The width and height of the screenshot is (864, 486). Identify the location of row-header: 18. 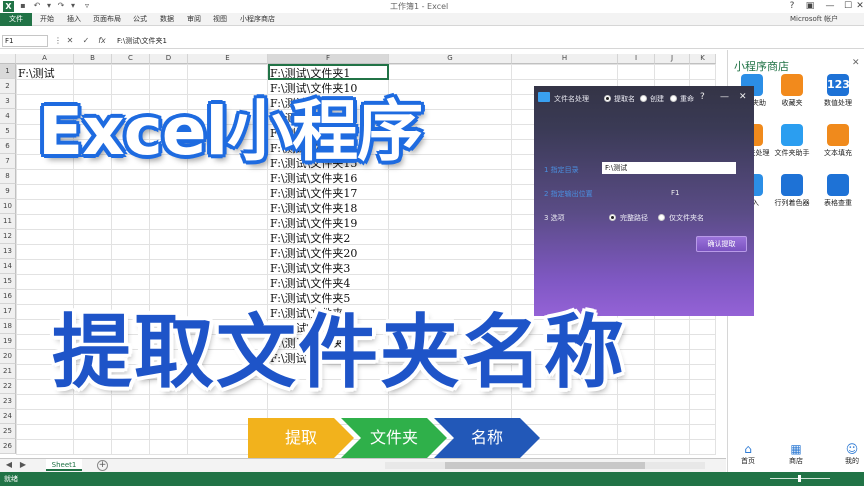
(8, 326).